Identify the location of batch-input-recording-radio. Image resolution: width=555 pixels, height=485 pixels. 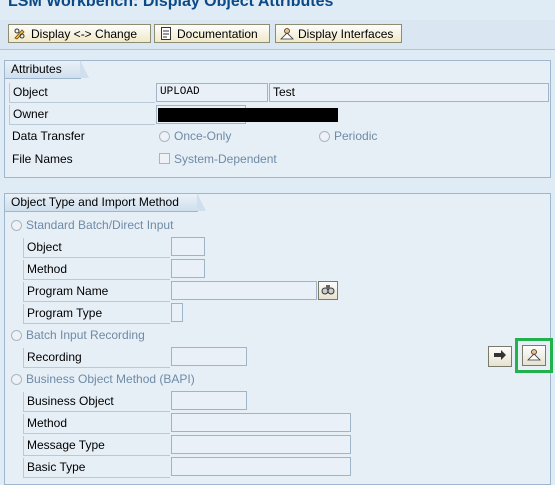
(16, 335).